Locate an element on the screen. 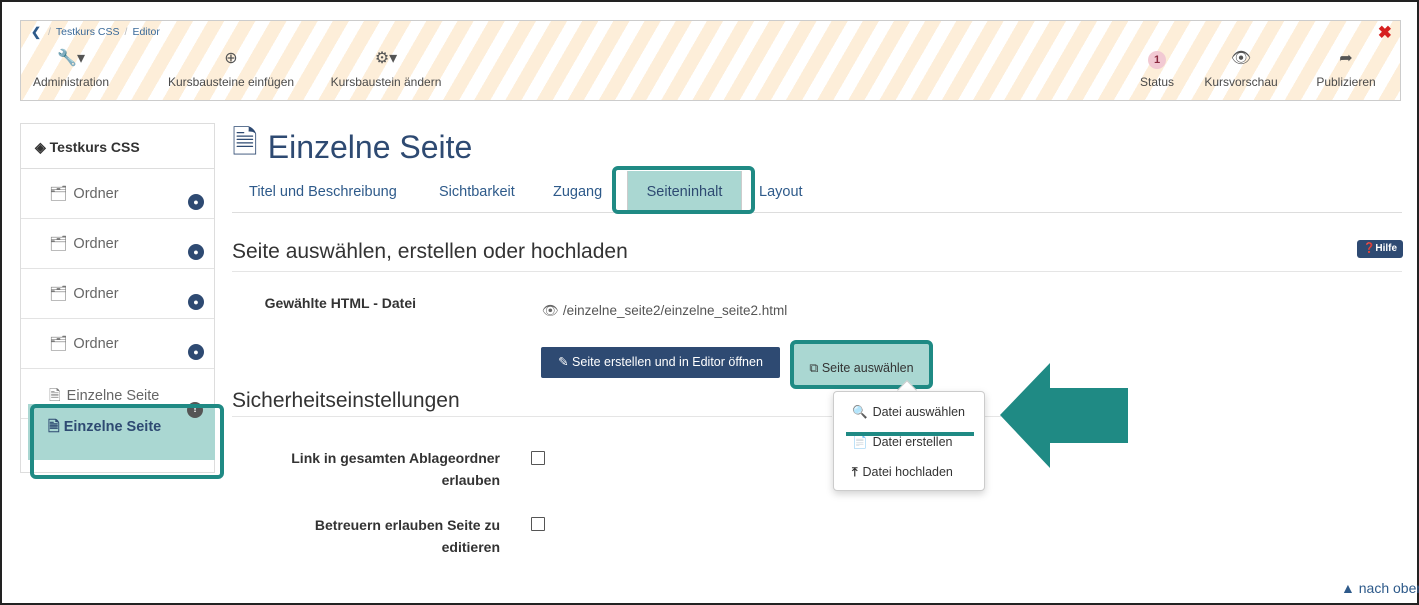 This screenshot has height=605, width=1419. dropdown-item-create-file: 📄 Datei erstellen is located at coordinates (902, 442).